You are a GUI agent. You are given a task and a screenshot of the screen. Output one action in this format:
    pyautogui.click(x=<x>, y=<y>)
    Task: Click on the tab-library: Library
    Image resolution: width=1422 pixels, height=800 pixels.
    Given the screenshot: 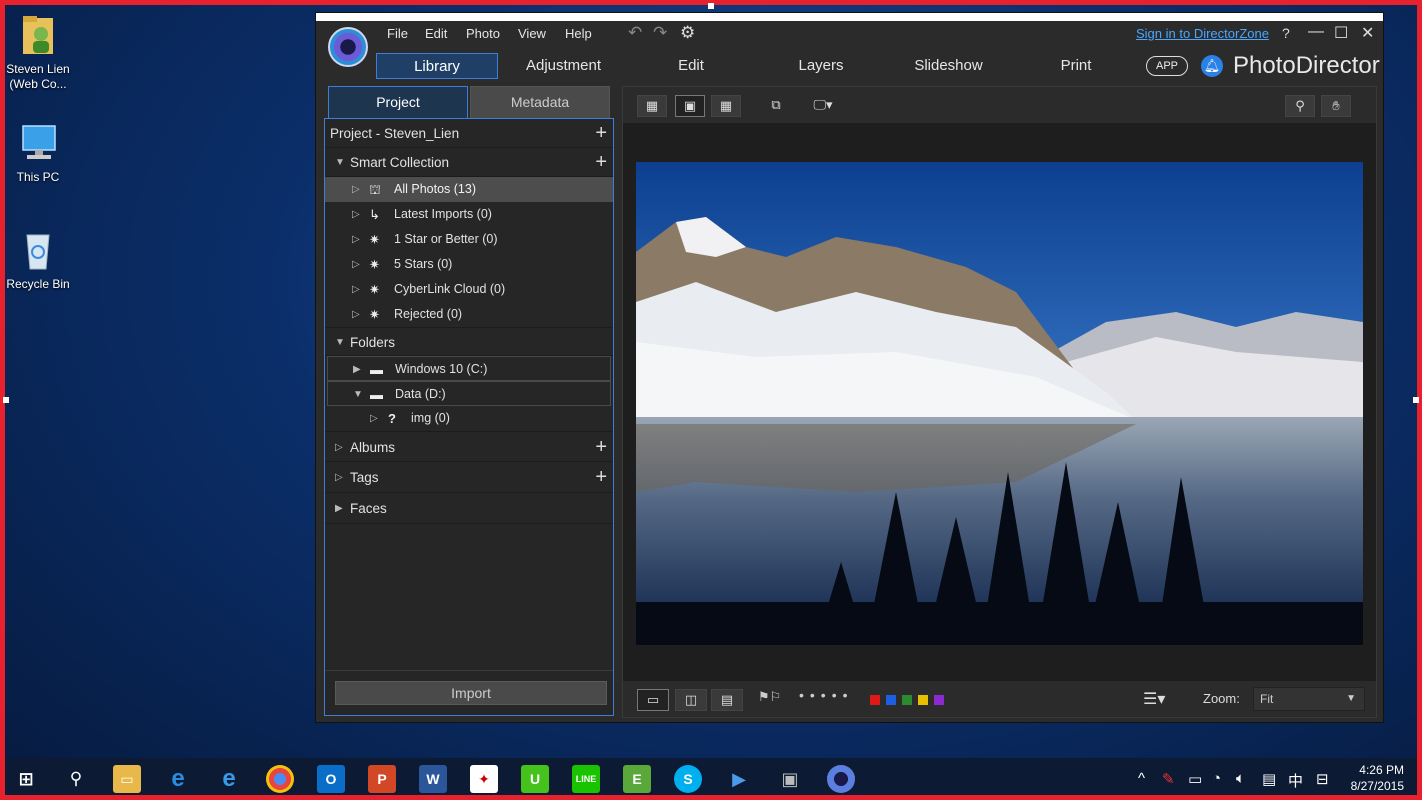 What is the action you would take?
    pyautogui.click(x=437, y=66)
    